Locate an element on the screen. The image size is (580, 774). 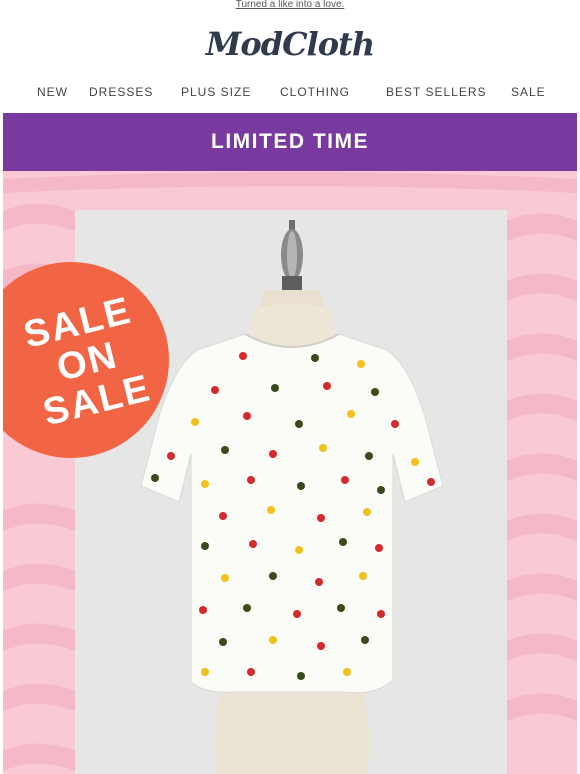
modcloth-logo: ModCloth is located at coordinates (290, 44).